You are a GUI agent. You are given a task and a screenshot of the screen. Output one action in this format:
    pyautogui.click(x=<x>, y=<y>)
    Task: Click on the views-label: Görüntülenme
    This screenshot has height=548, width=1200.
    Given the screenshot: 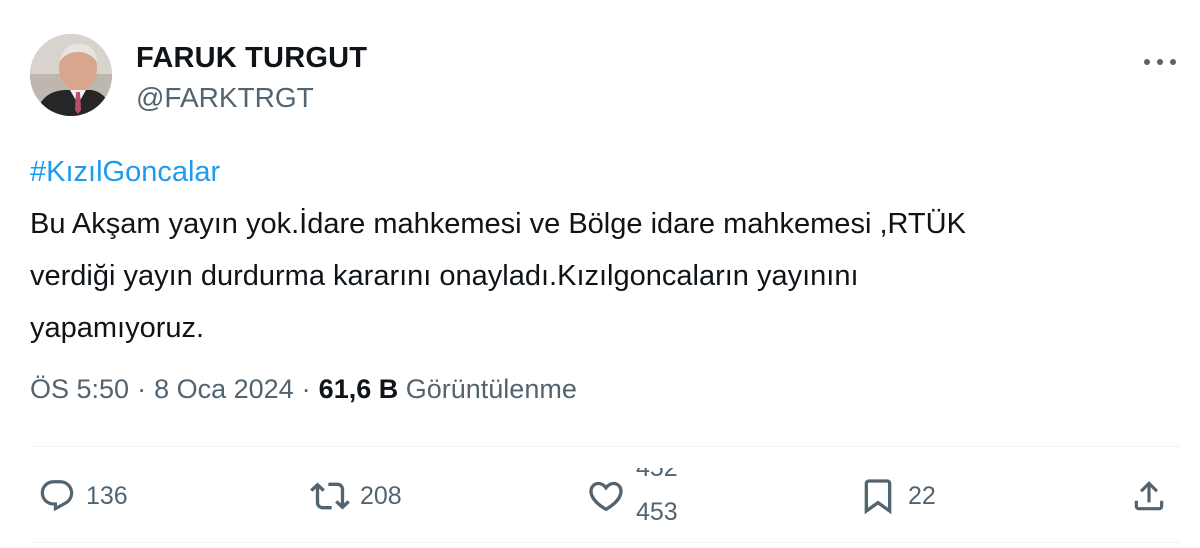 What is the action you would take?
    pyautogui.click(x=491, y=389)
    